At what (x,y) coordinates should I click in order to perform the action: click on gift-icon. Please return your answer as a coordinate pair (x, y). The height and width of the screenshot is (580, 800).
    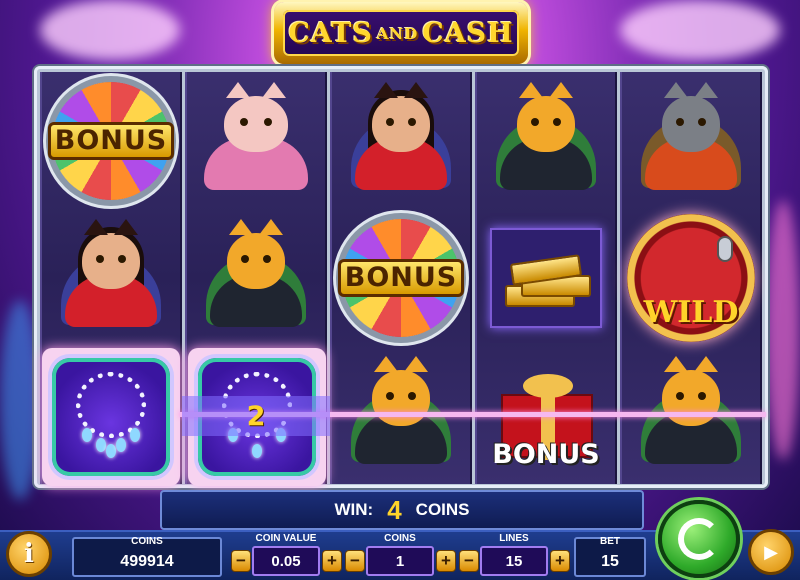
    Looking at the image, I should click on (548, 385).